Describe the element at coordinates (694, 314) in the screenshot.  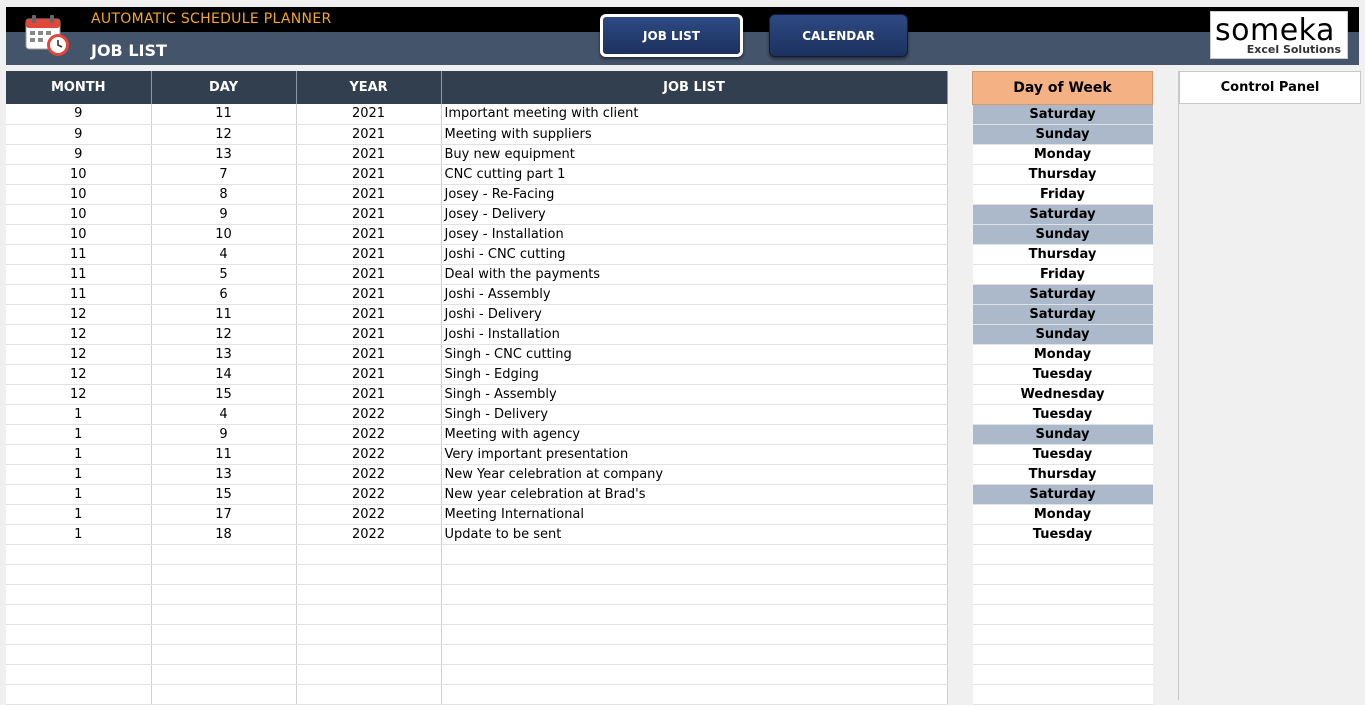
I see `job-cell: Joshi - Delivery` at that location.